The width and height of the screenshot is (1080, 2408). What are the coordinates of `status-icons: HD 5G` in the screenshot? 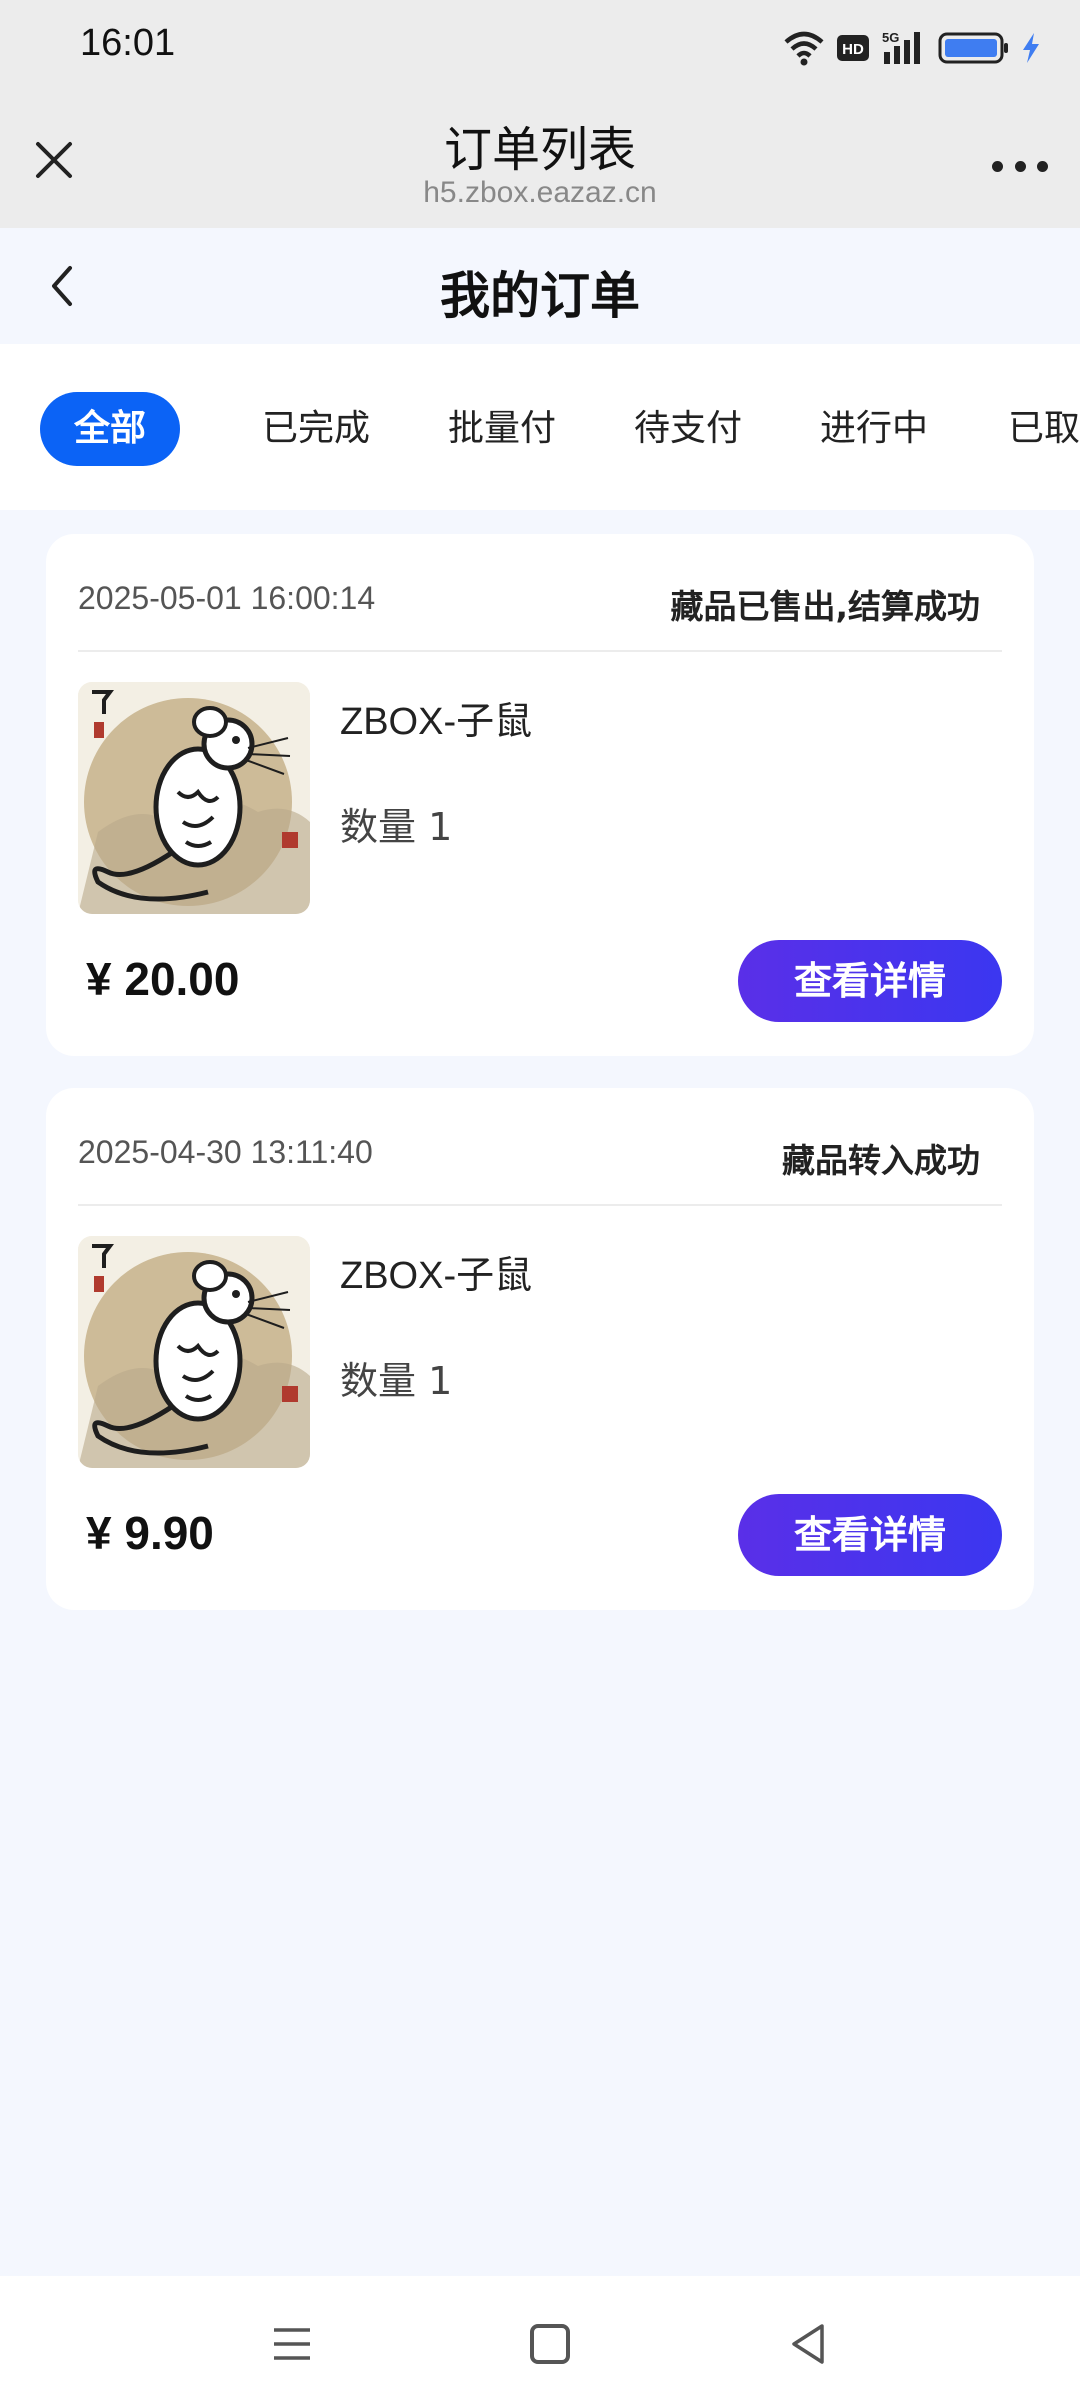 It's located at (912, 48).